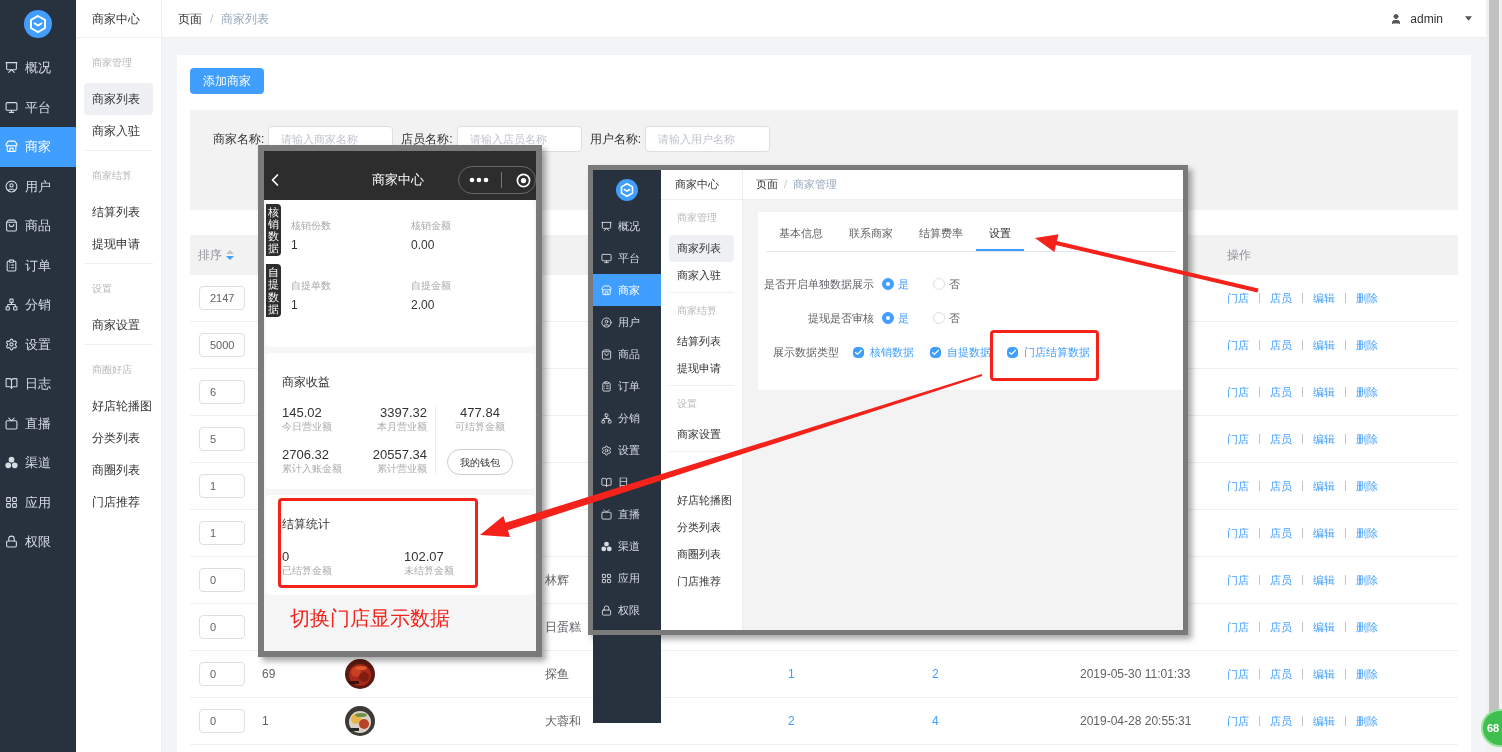 This screenshot has width=1502, height=752. What do you see at coordinates (941, 234) in the screenshot?
I see `tab: 结算费率` at bounding box center [941, 234].